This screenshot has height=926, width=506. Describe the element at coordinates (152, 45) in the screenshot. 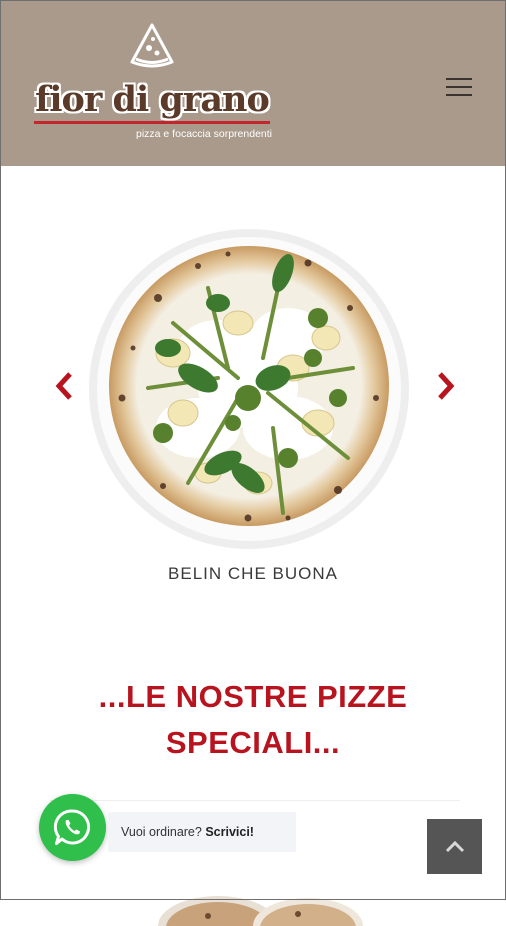

I see `pizza-slice-icon` at that location.